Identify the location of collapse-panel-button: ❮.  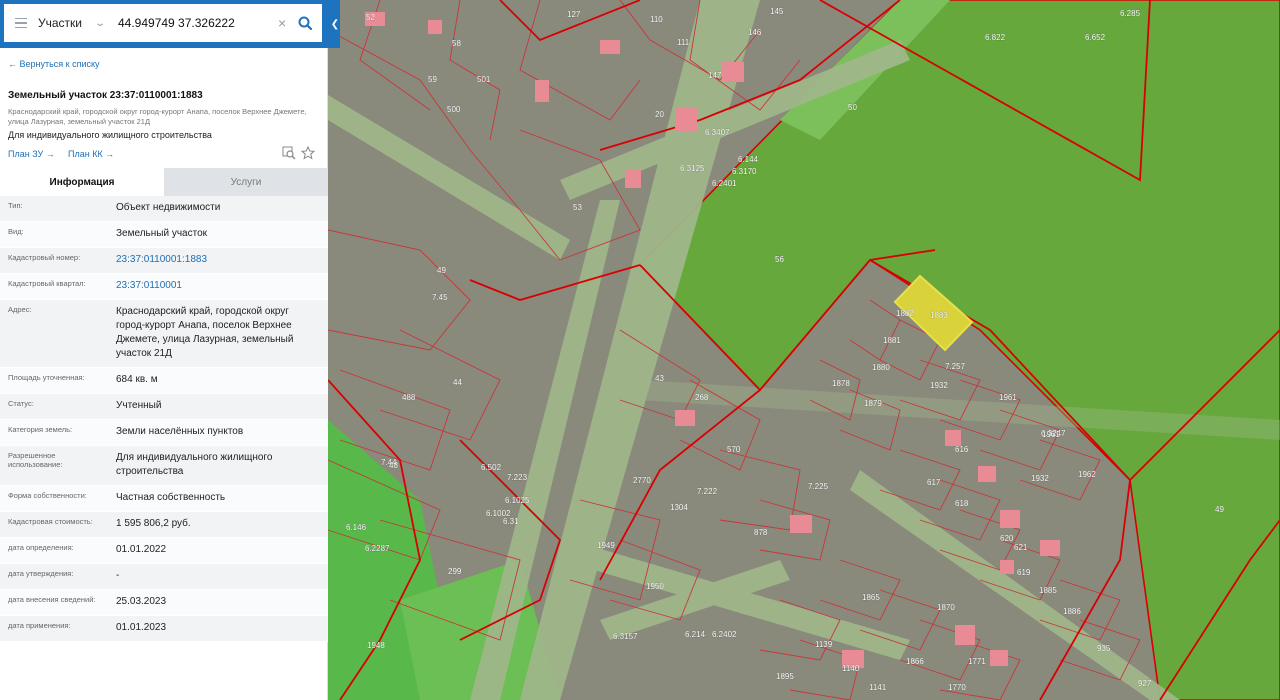
(335, 24).